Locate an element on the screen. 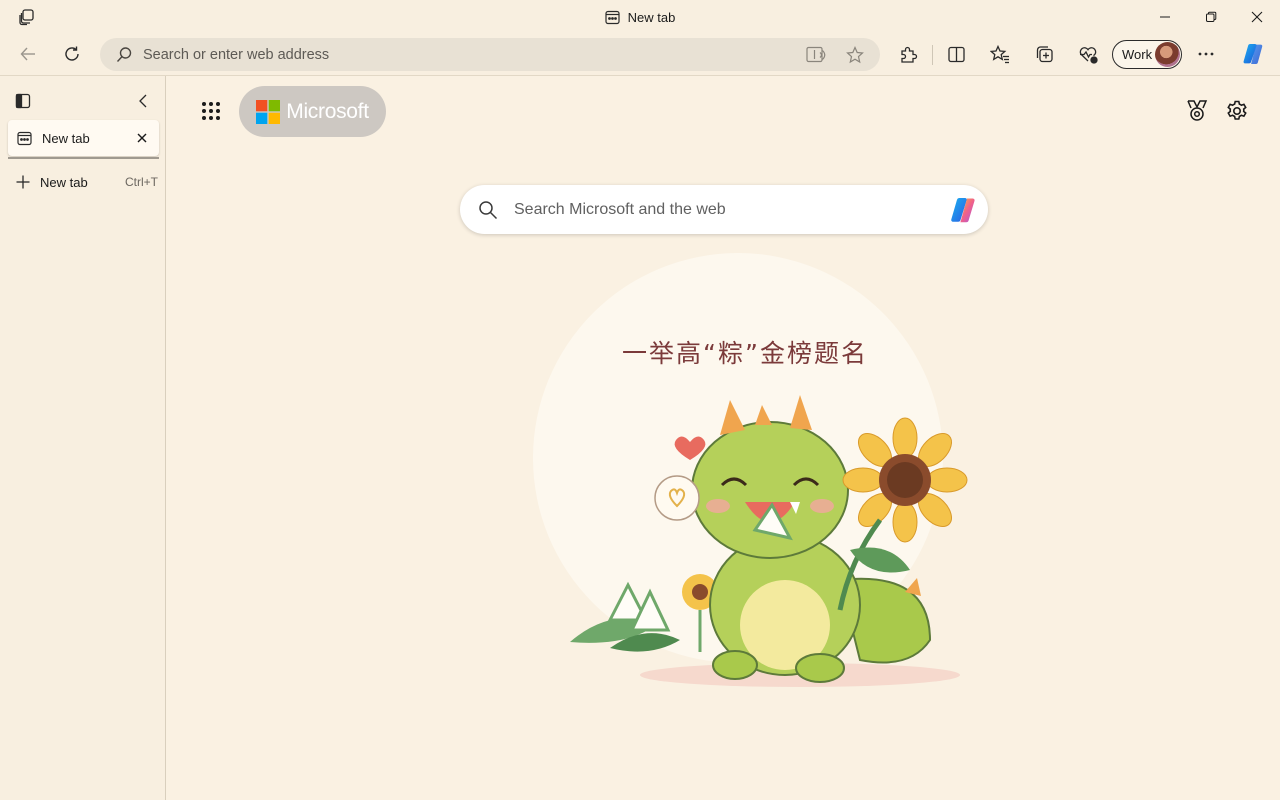 The image size is (1280, 800). favorites-button is located at coordinates (1000, 54).